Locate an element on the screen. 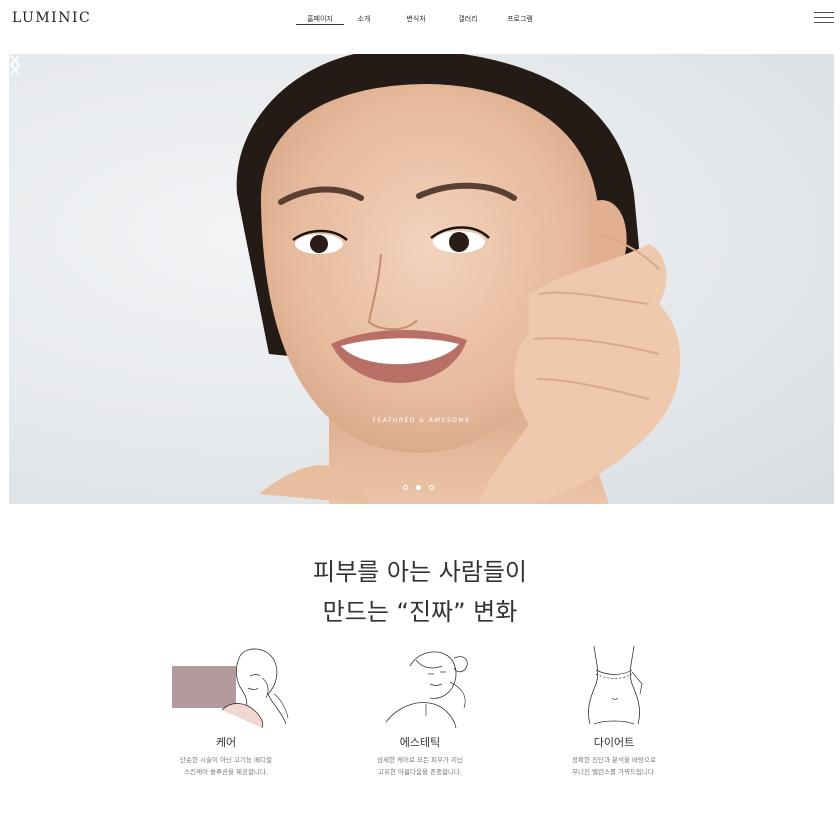 This screenshot has height=838, width=840. service-title: 케어 is located at coordinates (226, 742).